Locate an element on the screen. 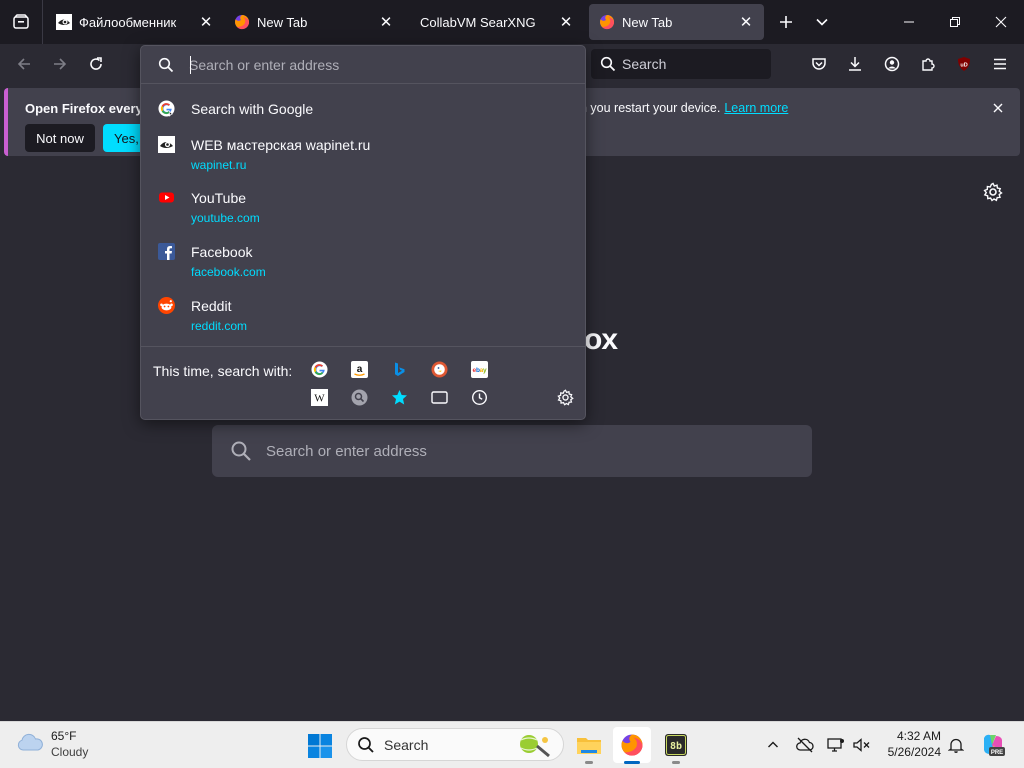  text-caret is located at coordinates (190, 65).